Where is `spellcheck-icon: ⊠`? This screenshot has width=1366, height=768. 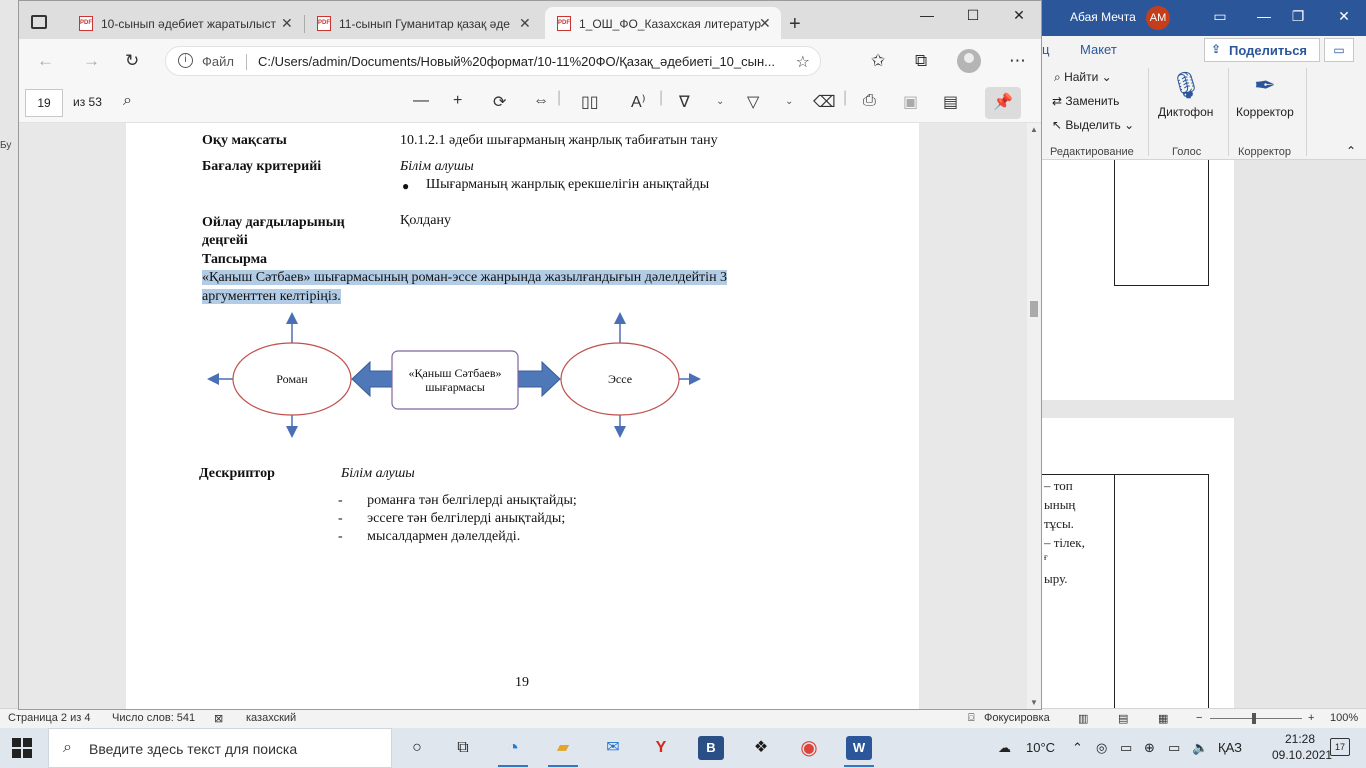
spellcheck-icon: ⊠ is located at coordinates (218, 718).